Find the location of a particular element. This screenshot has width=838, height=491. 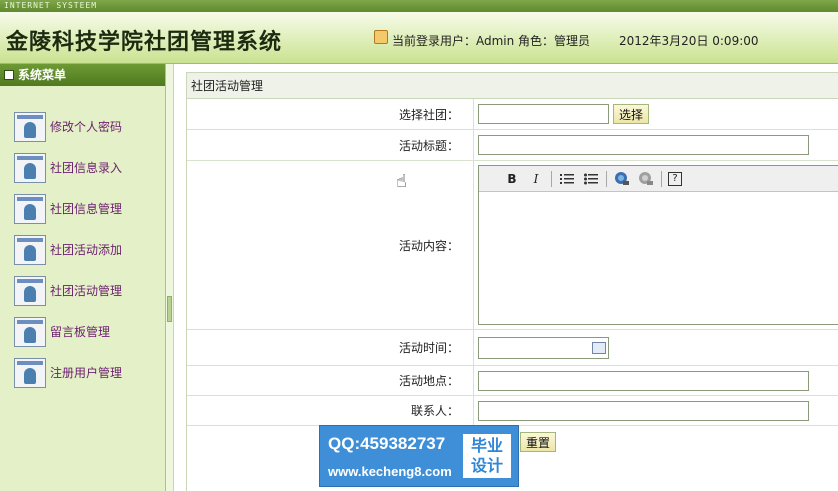

title-field is located at coordinates (656, 145).